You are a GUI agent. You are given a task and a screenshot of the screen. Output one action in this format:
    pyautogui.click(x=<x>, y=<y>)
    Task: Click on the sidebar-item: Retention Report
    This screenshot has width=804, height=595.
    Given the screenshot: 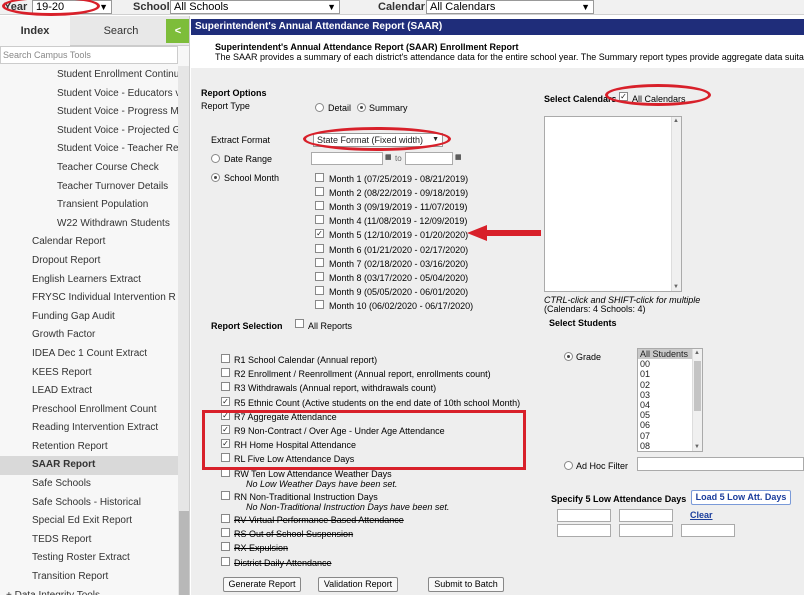 What is the action you would take?
    pyautogui.click(x=89, y=447)
    